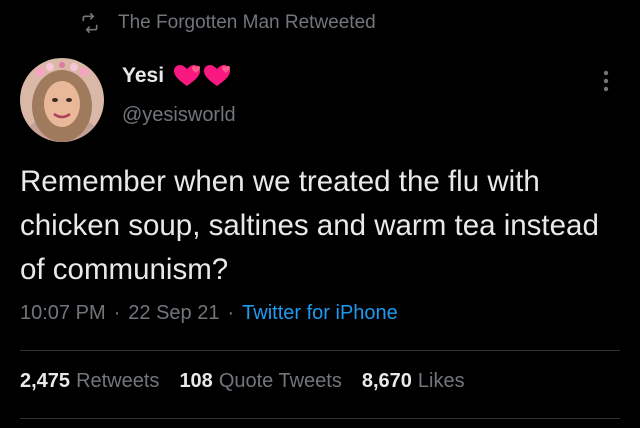 This screenshot has height=428, width=640. Describe the element at coordinates (62, 100) in the screenshot. I see `profile-avatar` at that location.